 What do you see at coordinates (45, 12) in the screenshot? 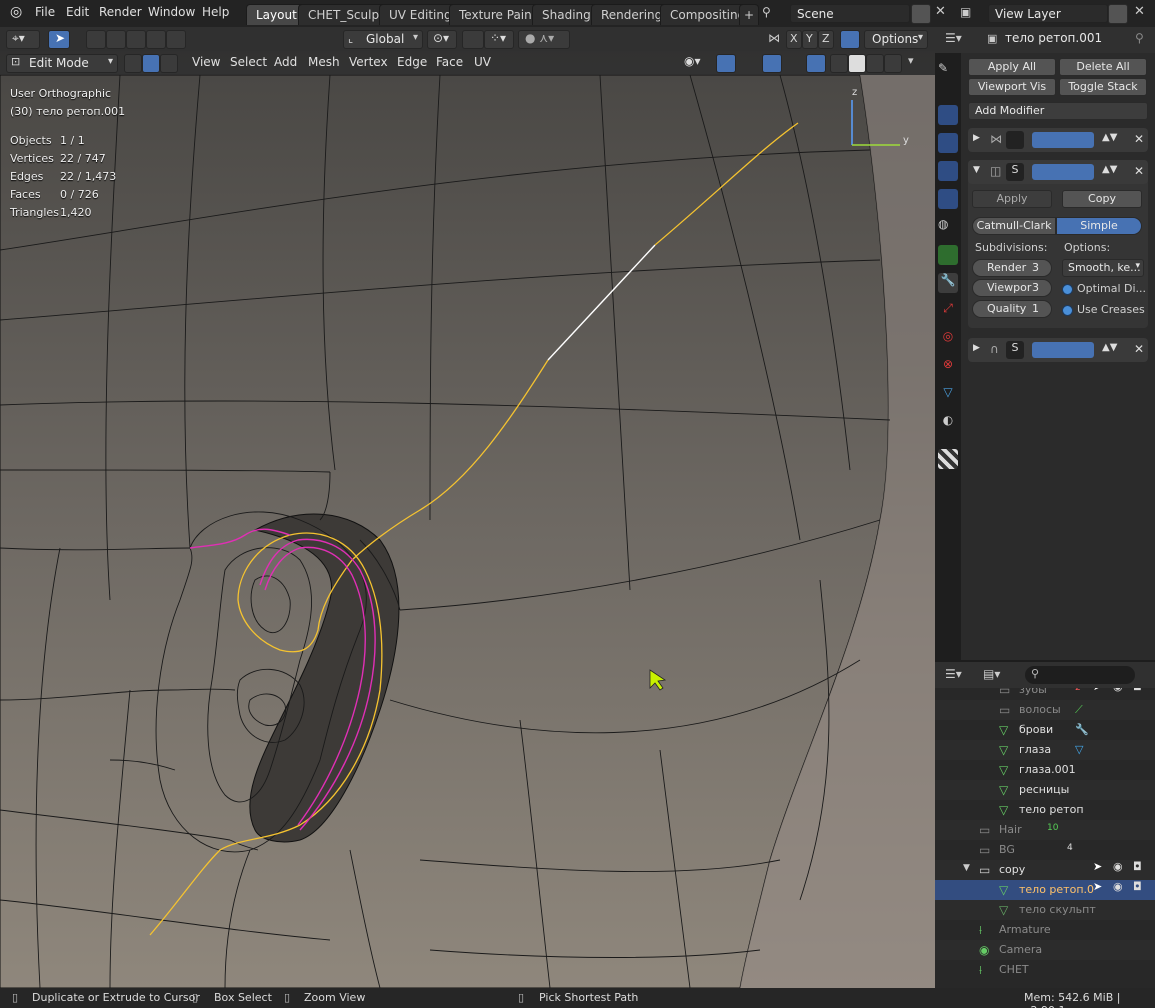
I see `menu-file: File` at bounding box center [45, 12].